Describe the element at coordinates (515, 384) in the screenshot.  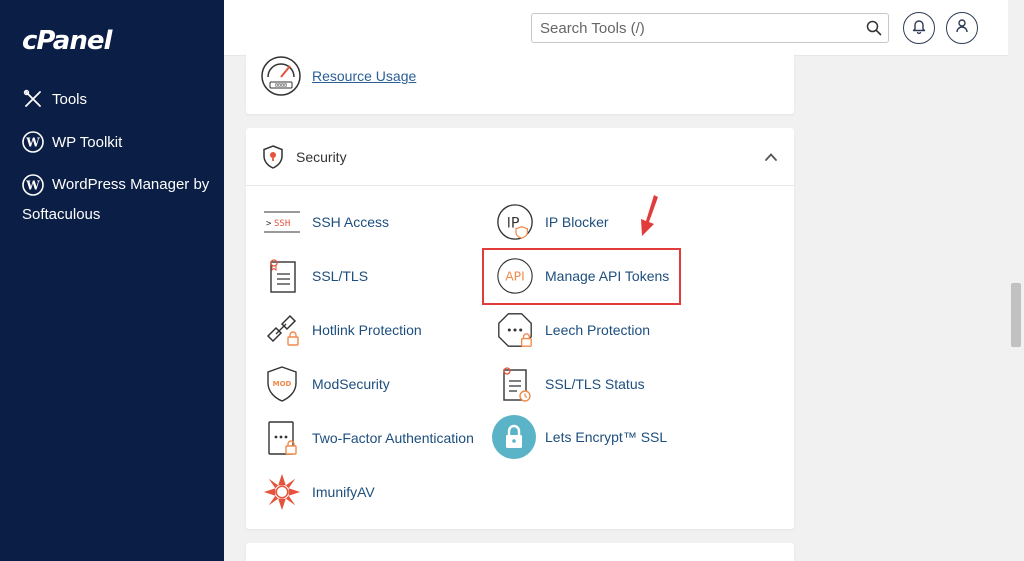
I see `certificate-status-icon` at that location.